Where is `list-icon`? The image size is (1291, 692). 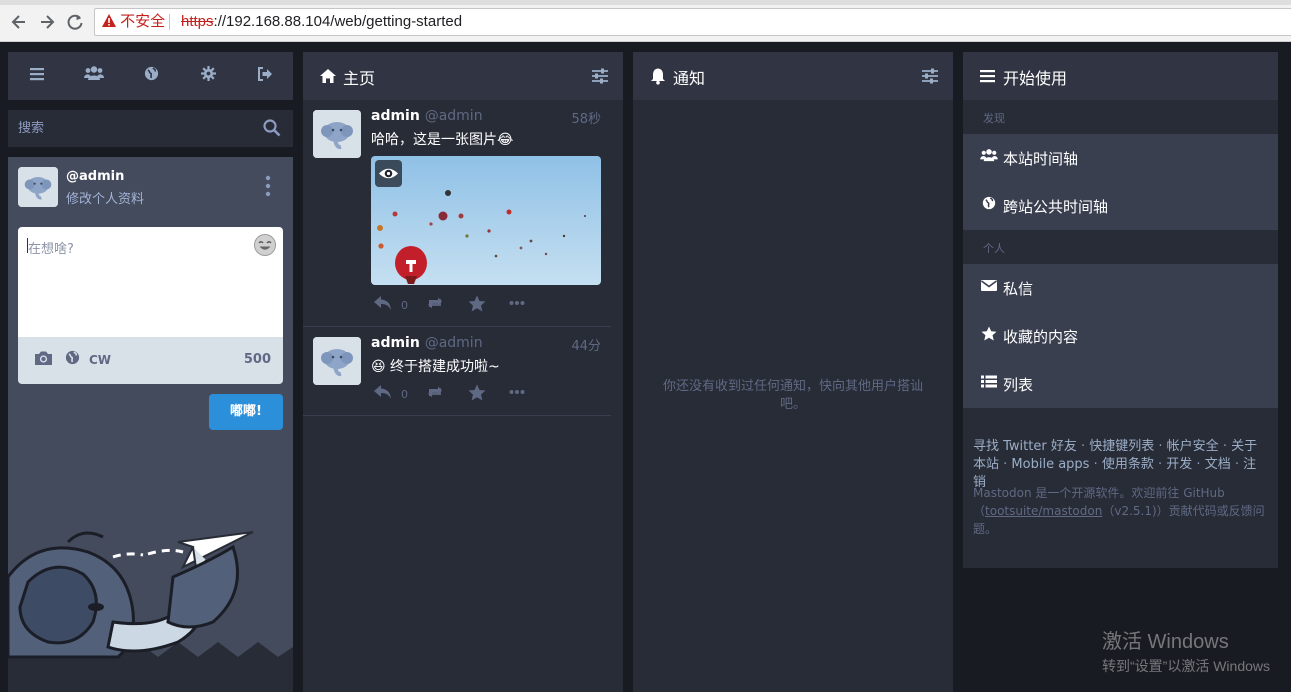 list-icon is located at coordinates (989, 384).